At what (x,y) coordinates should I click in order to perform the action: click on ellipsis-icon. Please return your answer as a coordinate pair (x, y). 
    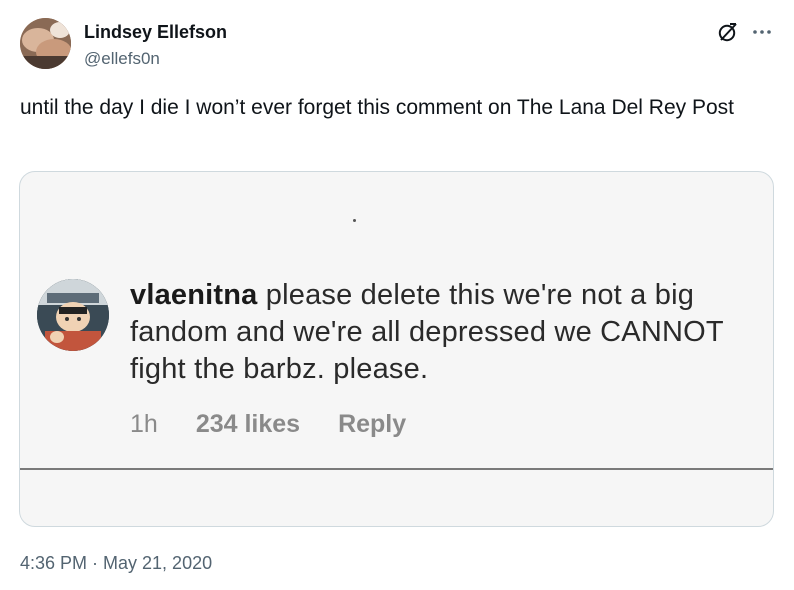
    Looking at the image, I should click on (762, 32).